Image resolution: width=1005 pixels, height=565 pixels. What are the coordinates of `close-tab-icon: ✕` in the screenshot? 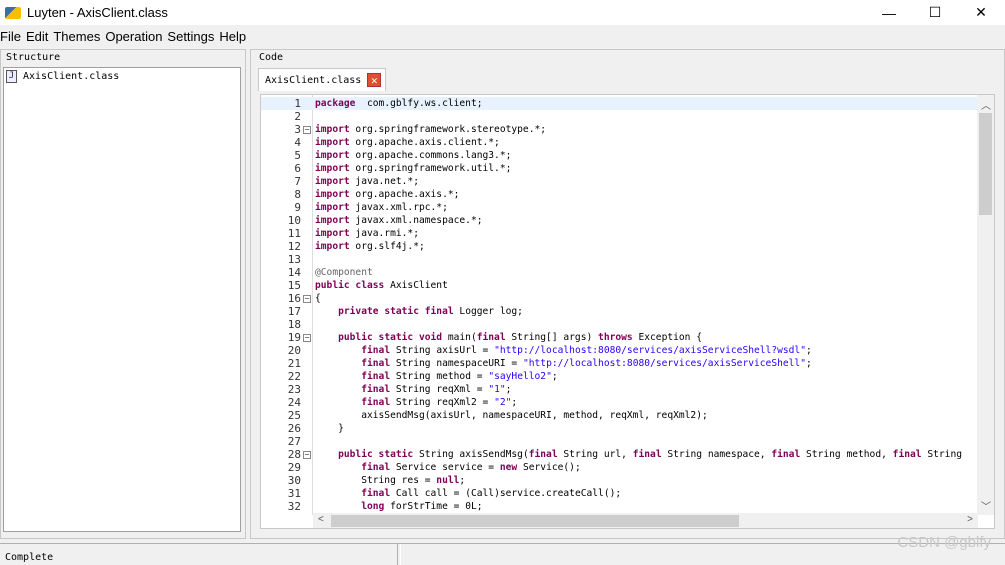 It's located at (374, 80).